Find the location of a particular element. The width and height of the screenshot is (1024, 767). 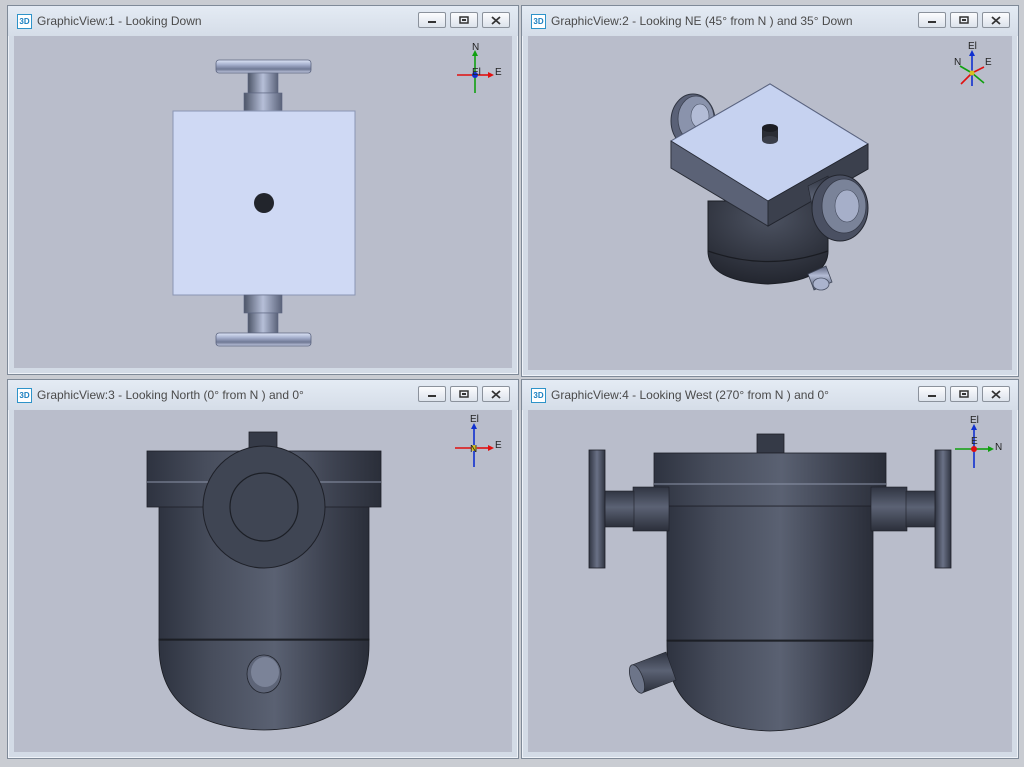

view-1-title: GraphicView:1 - Looking Down is located at coordinates (119, 21).